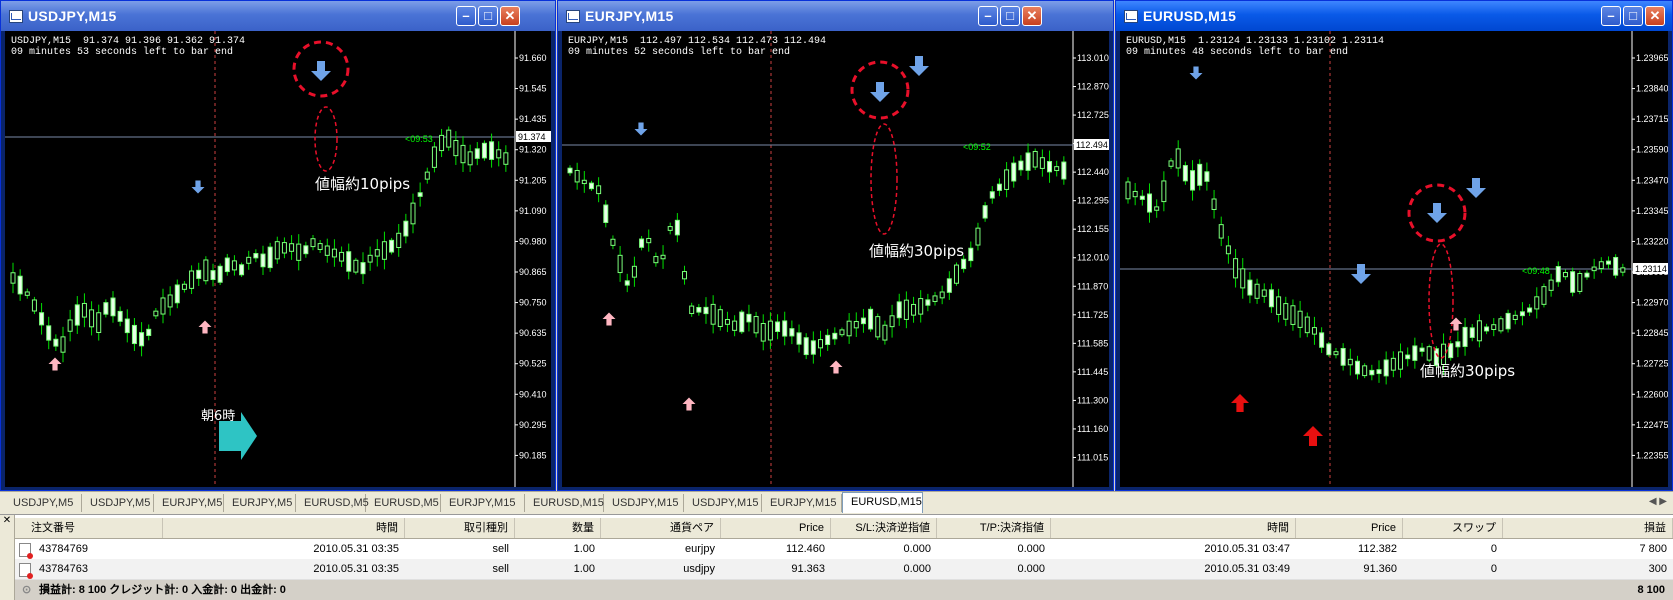 The height and width of the screenshot is (600, 1673). Describe the element at coordinates (1588, 528) in the screenshot. I see `column-header: 損益` at that location.